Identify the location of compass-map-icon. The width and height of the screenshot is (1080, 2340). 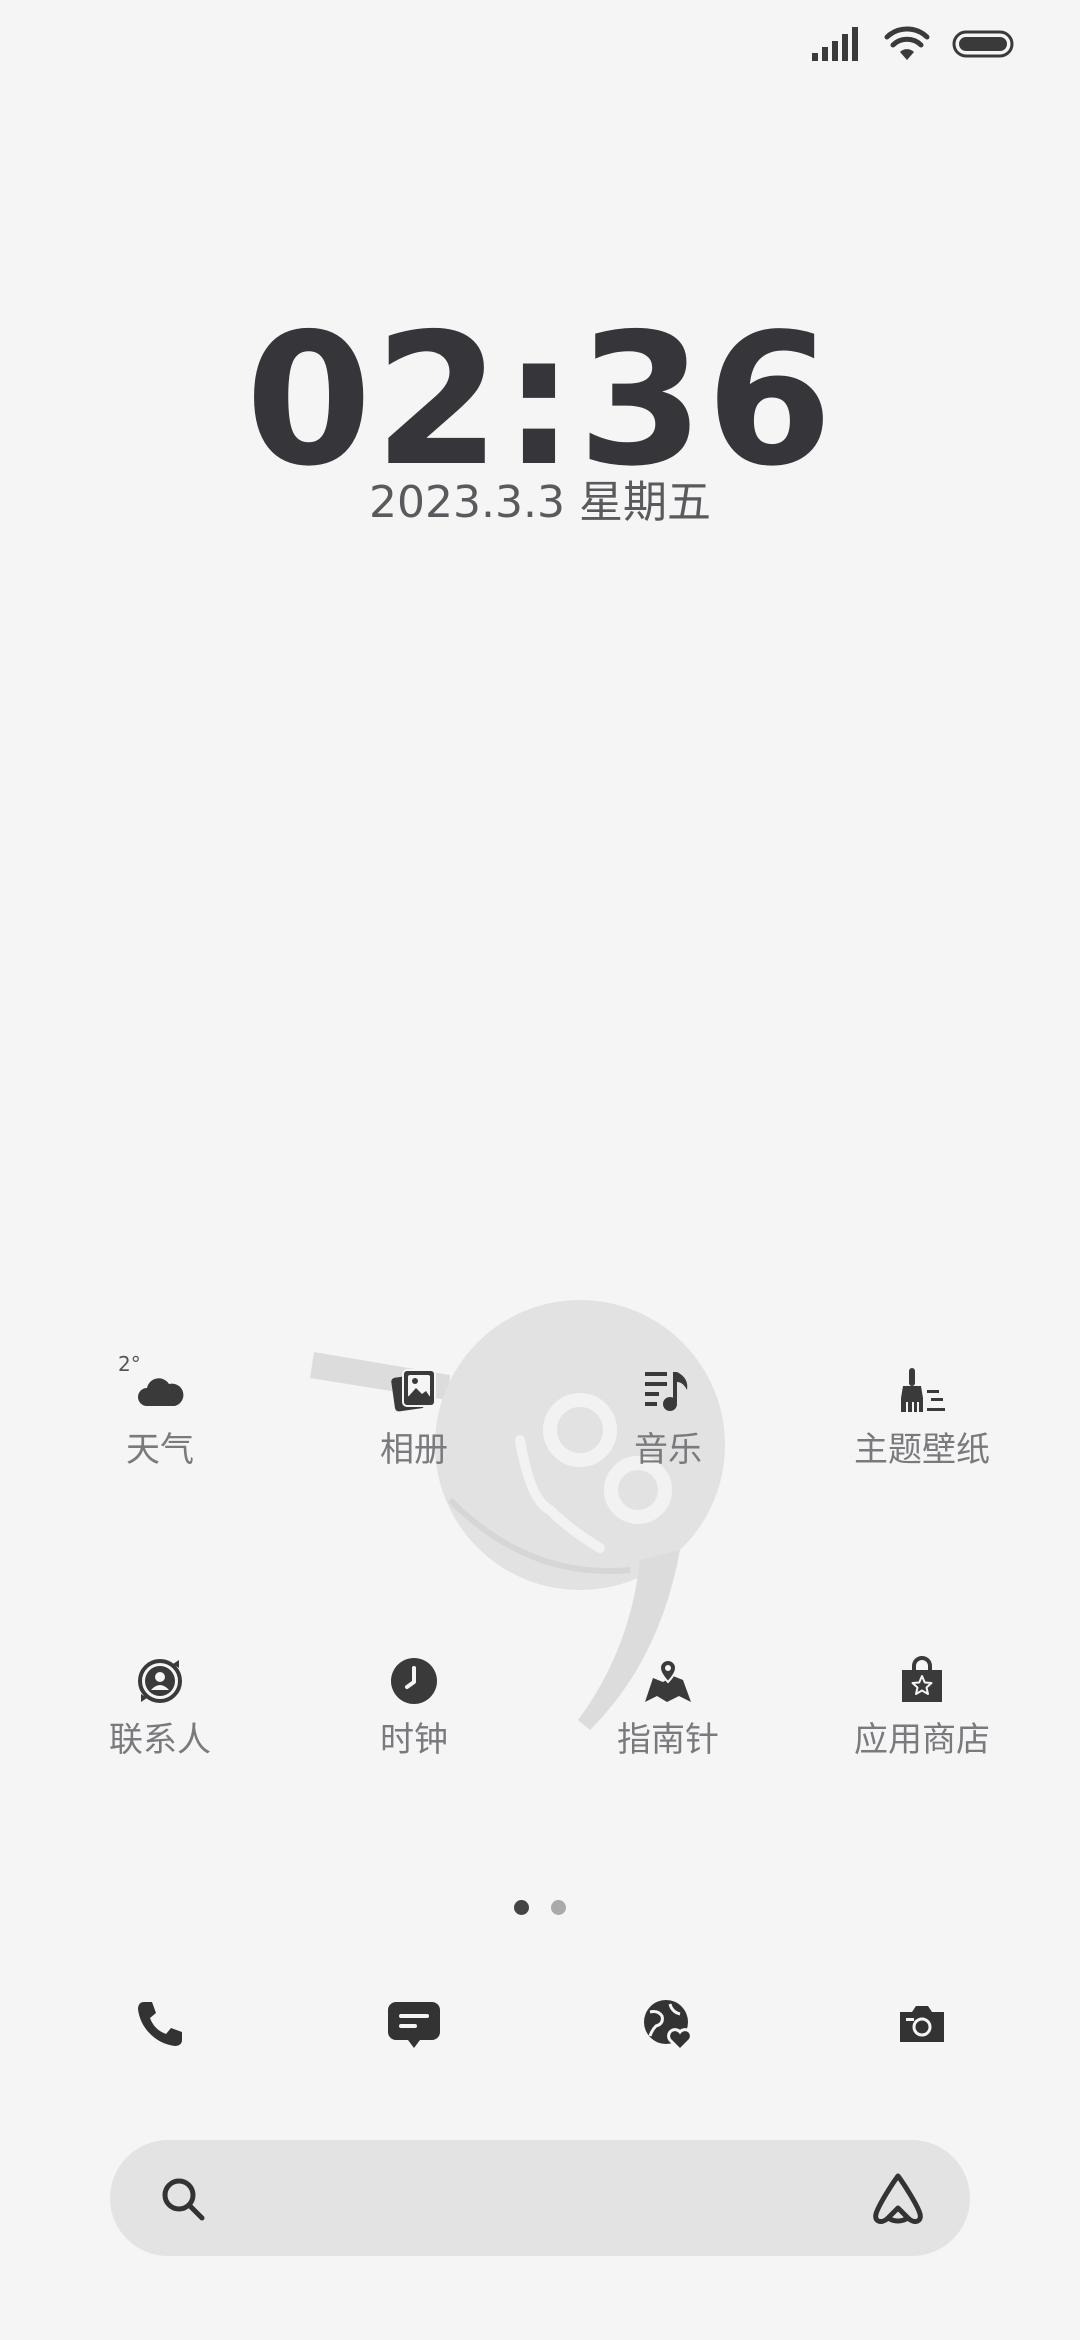
(668, 1680).